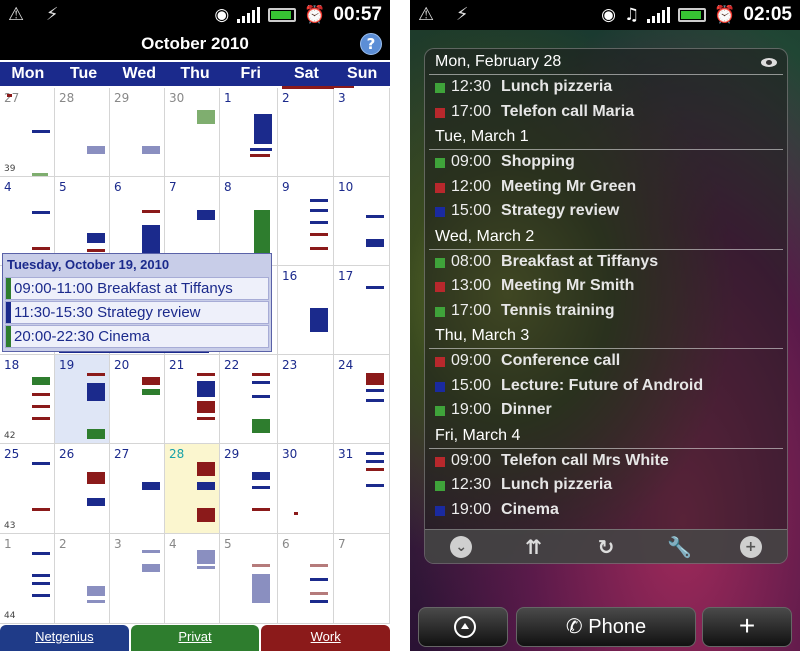 The height and width of the screenshot is (651, 800). Describe the element at coordinates (357, 14) in the screenshot. I see `status-time: 00:57` at that location.